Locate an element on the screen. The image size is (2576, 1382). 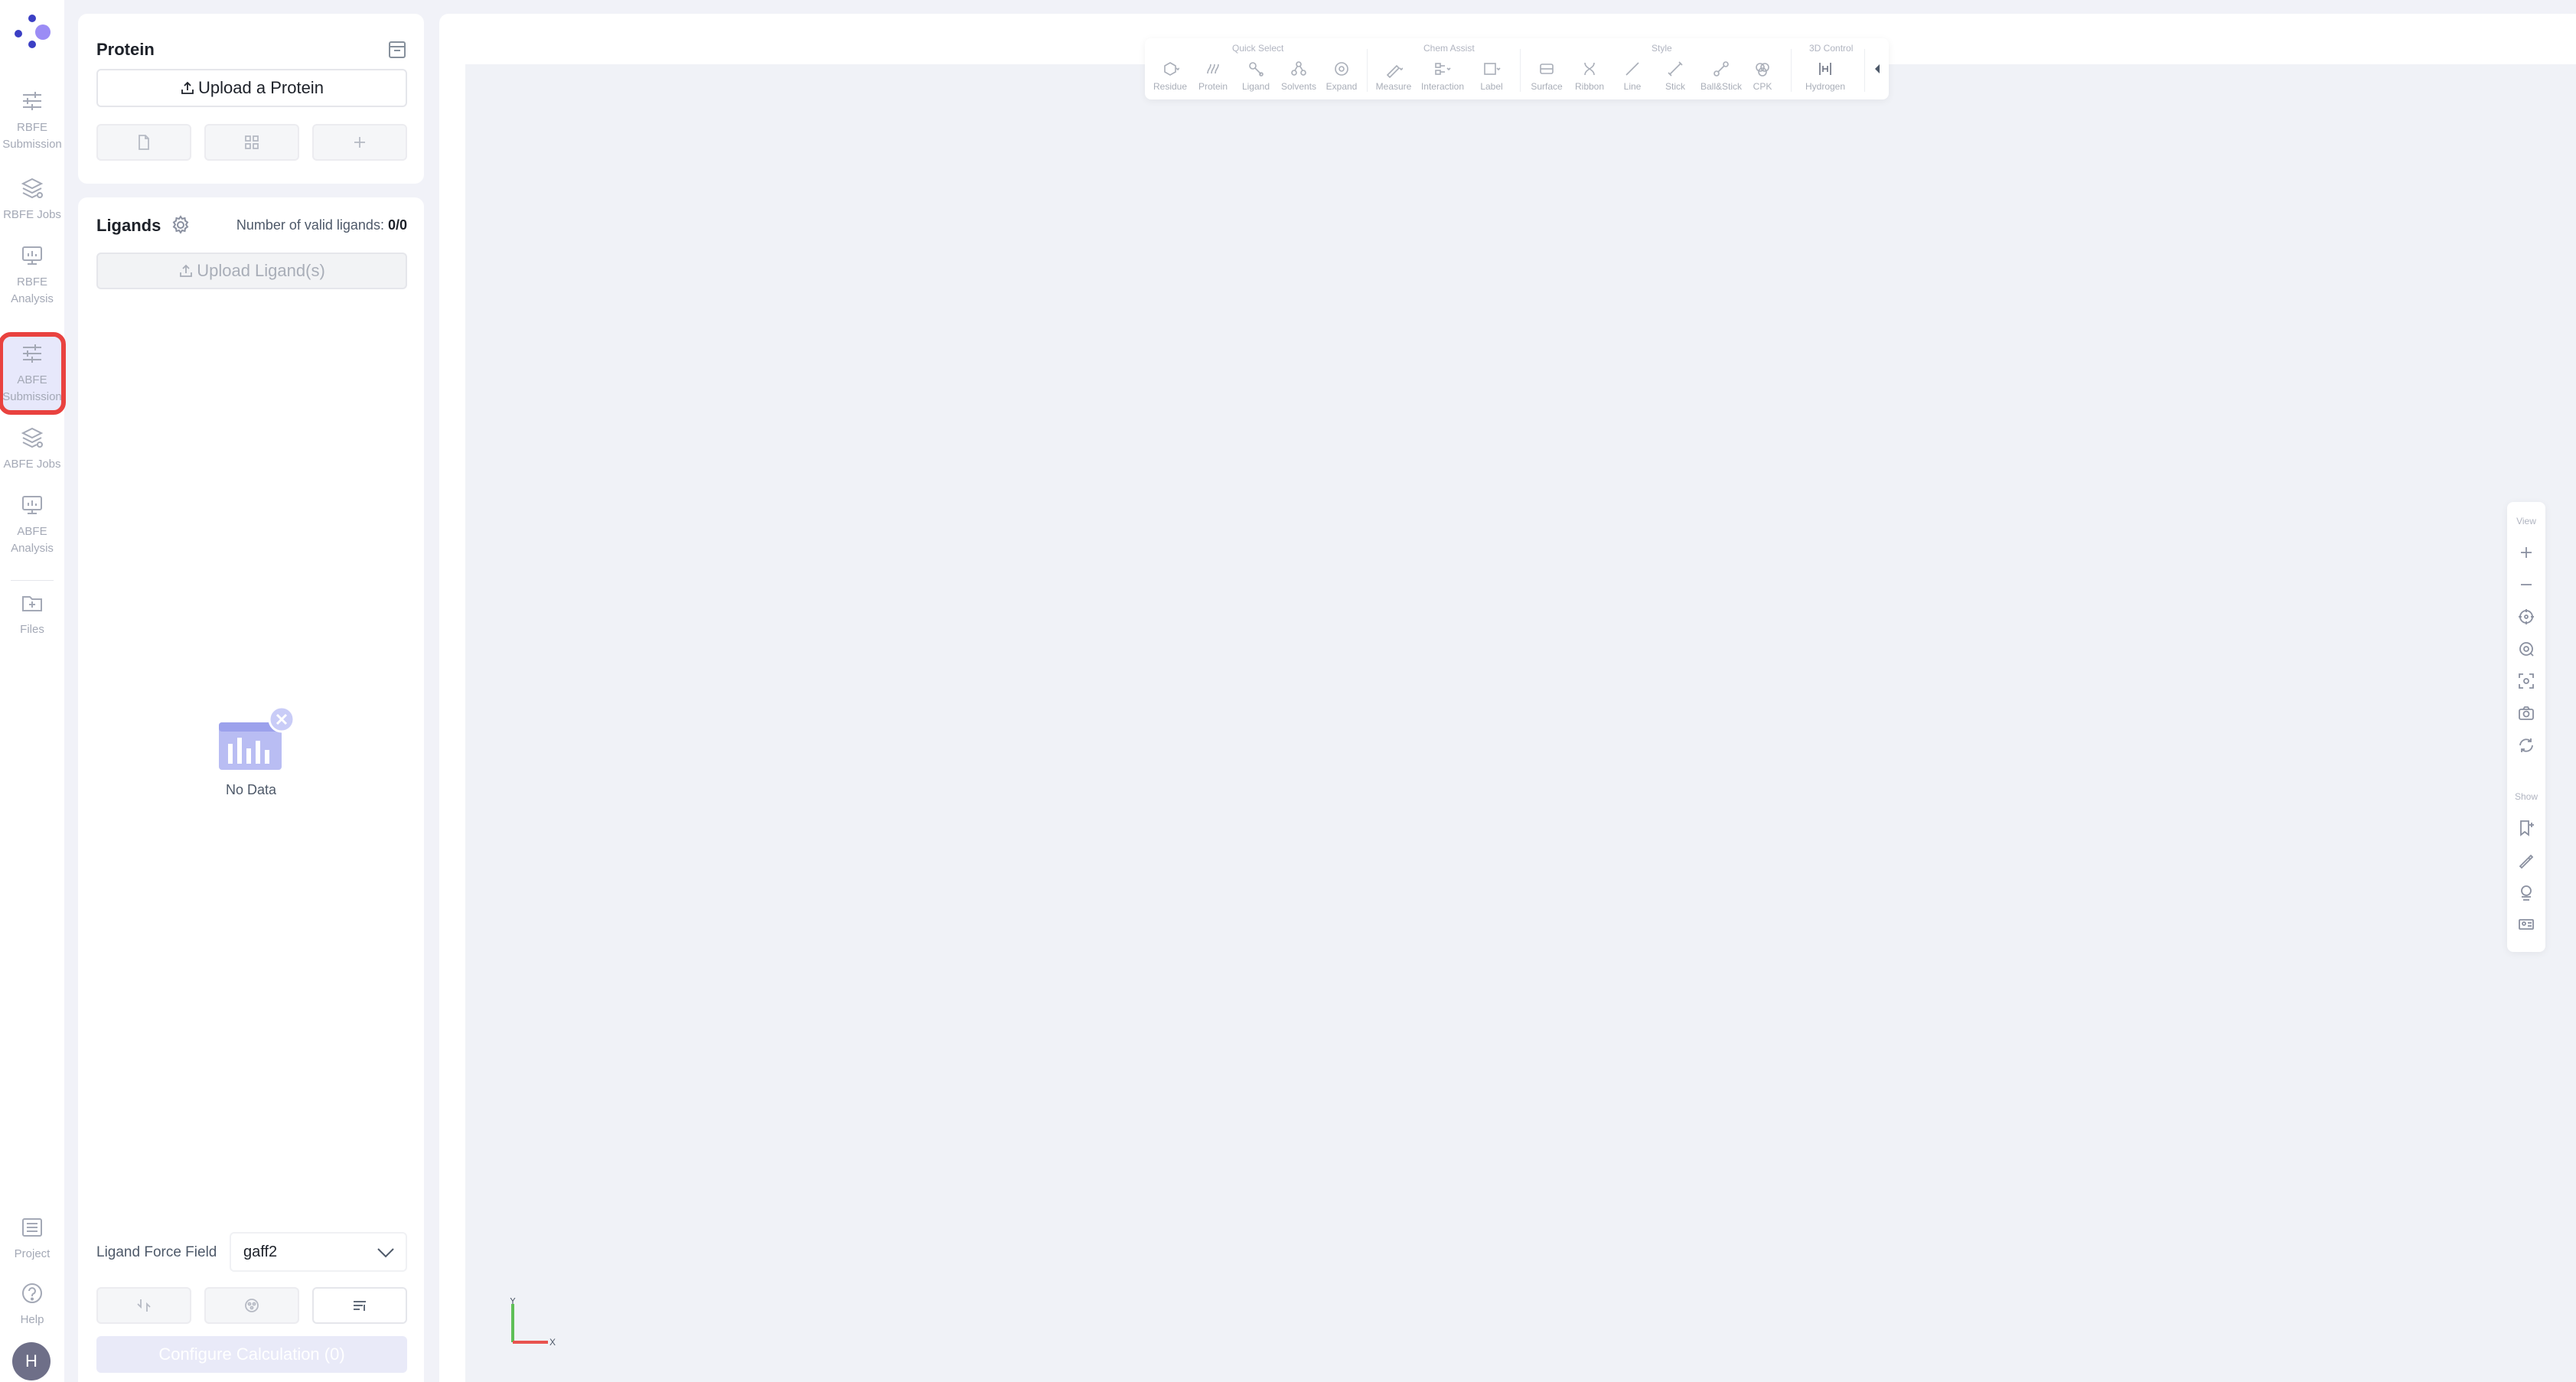
toolbar-line-button: Line is located at coordinates (1632, 76).